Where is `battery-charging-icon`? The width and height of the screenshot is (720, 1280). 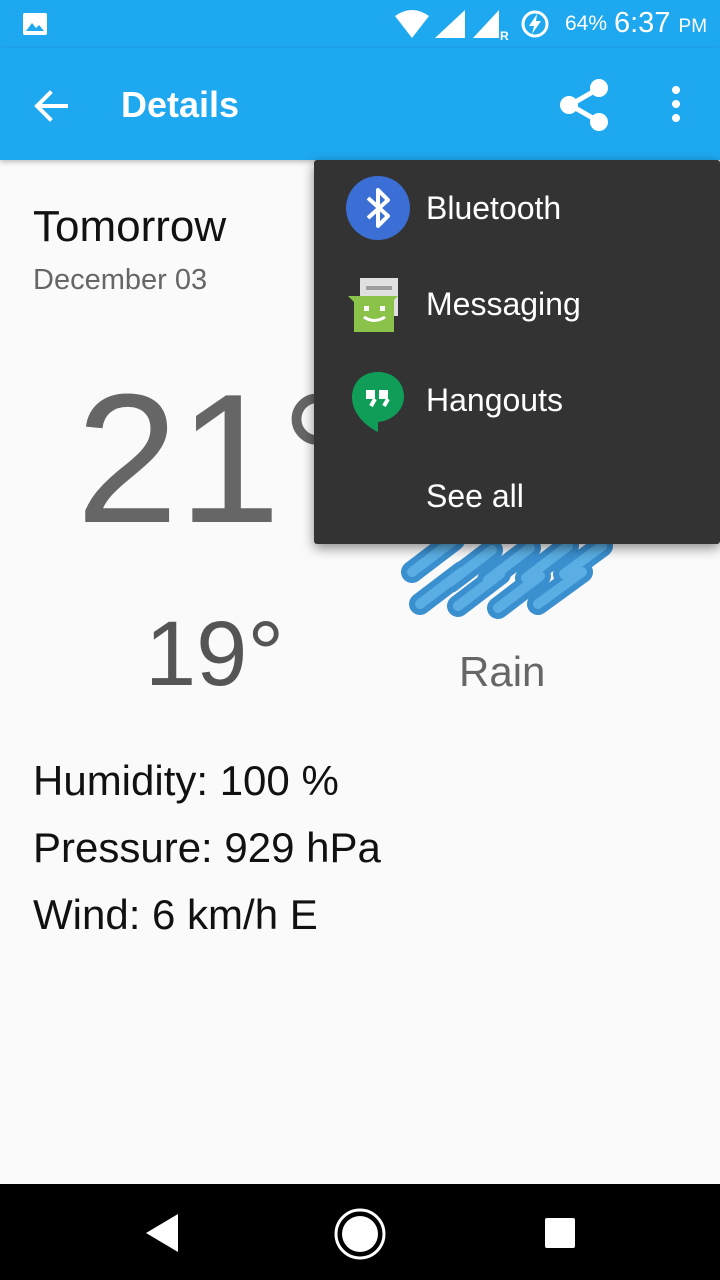 battery-charging-icon is located at coordinates (535, 24).